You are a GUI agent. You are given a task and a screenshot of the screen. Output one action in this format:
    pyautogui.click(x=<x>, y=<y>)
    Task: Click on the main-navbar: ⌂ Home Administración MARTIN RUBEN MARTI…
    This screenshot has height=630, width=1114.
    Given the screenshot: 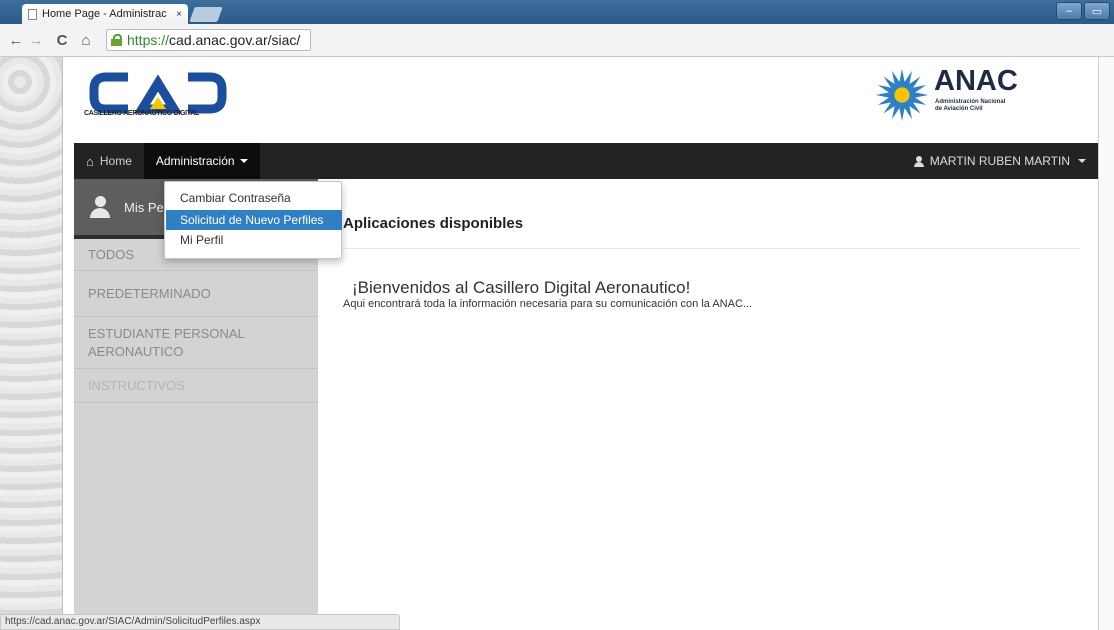 What is the action you would take?
    pyautogui.click(x=586, y=161)
    